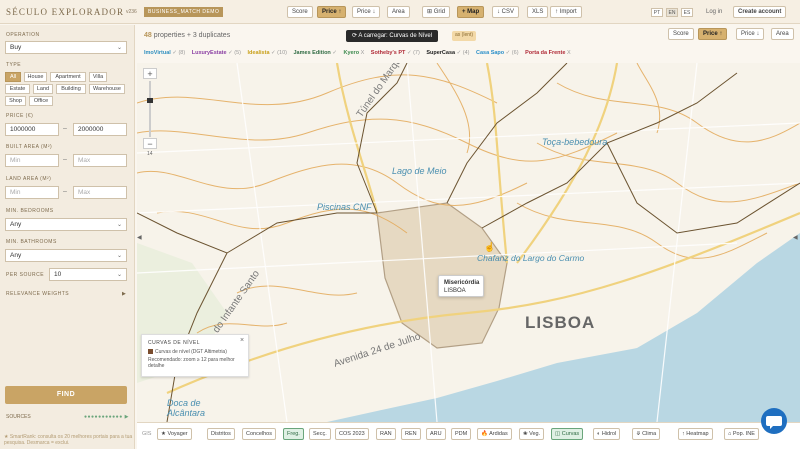 This screenshot has width=800, height=449. What do you see at coordinates (607, 434) in the screenshot?
I see `layer-hidrol-button: ◐ Hidrol` at bounding box center [607, 434].